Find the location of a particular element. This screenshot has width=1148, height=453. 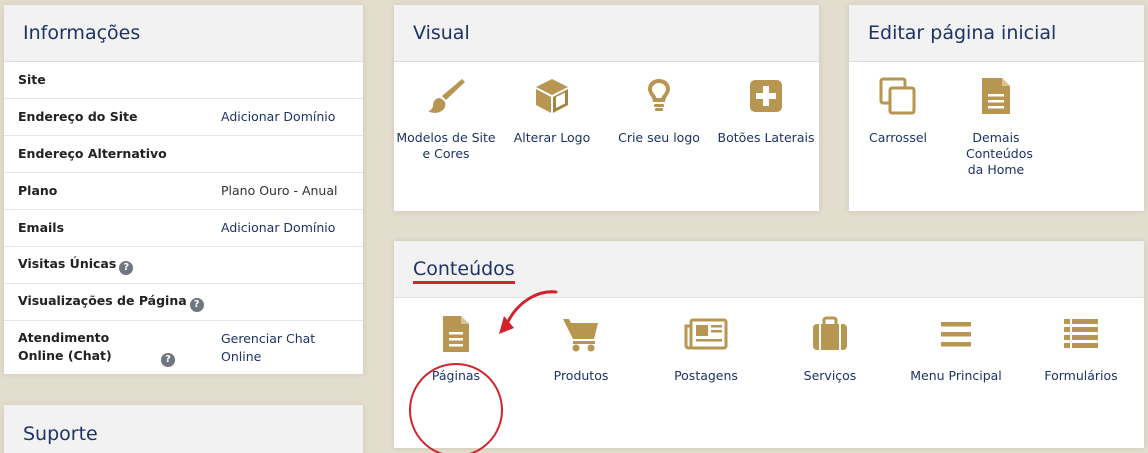

tile-create-logo: Crie seu logo is located at coordinates (659, 111).